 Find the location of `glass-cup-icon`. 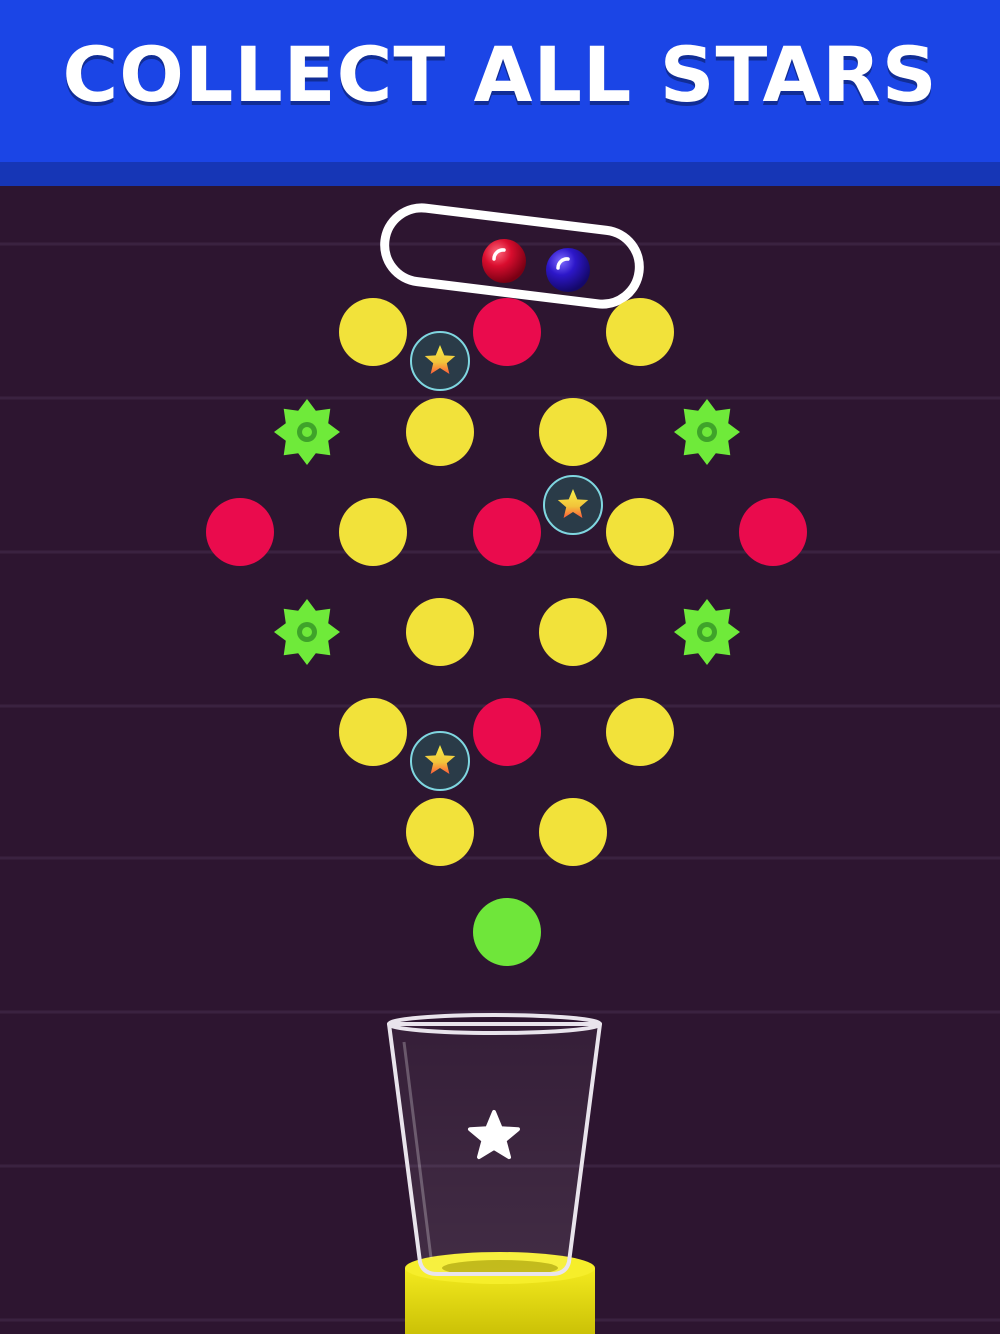

glass-cup-icon is located at coordinates (494, 1144).